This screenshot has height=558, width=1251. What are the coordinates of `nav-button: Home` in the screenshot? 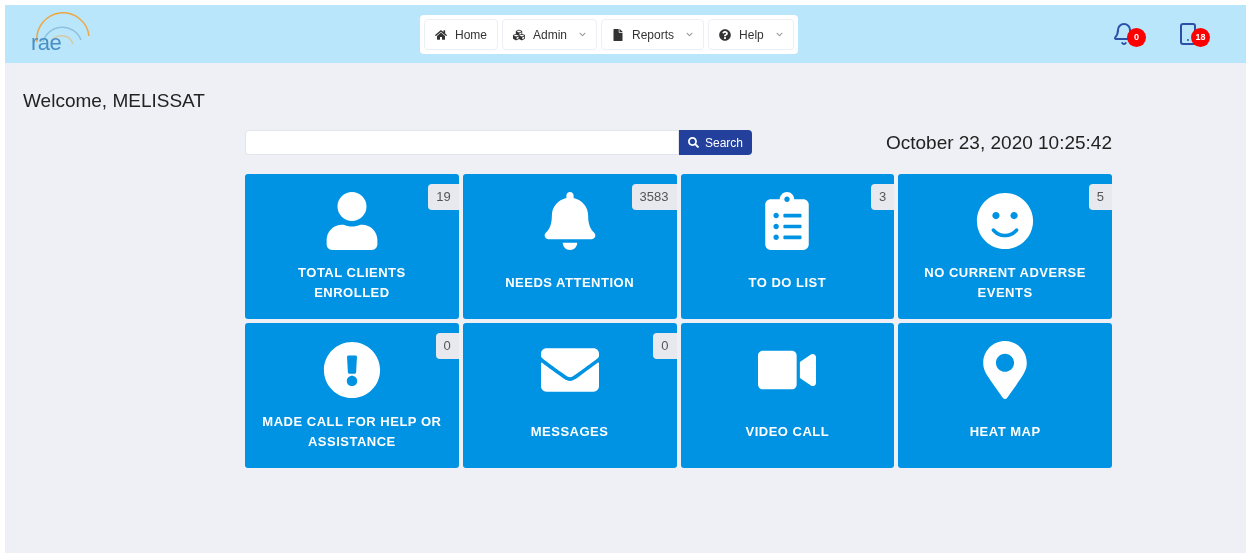 It's located at (461, 34).